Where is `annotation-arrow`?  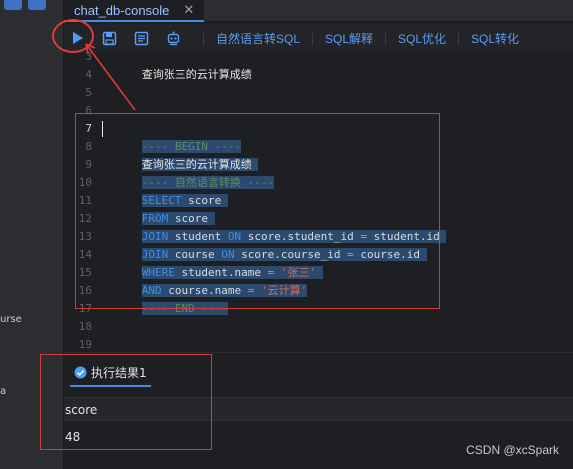 annotation-arrow is located at coordinates (110, 77).